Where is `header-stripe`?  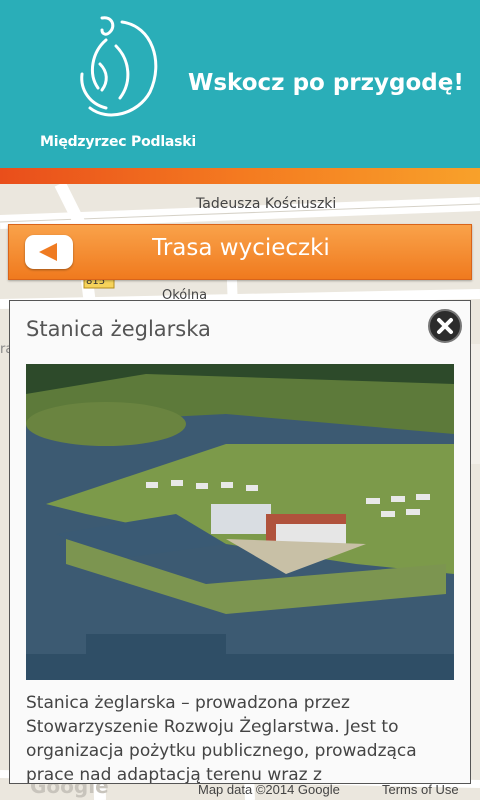
header-stripe is located at coordinates (240, 176).